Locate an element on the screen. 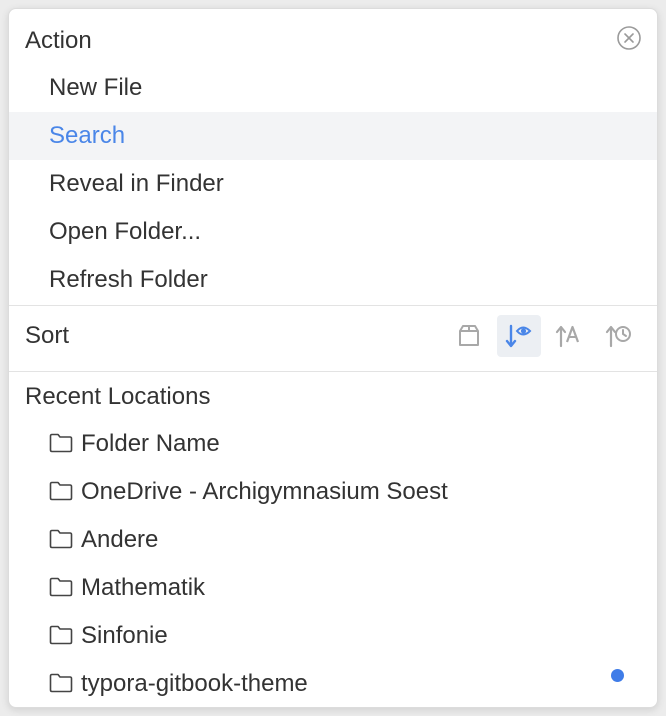 This screenshot has height=716, width=666. recent-location-label: OneDrive - Archigymnasium Soest is located at coordinates (264, 491).